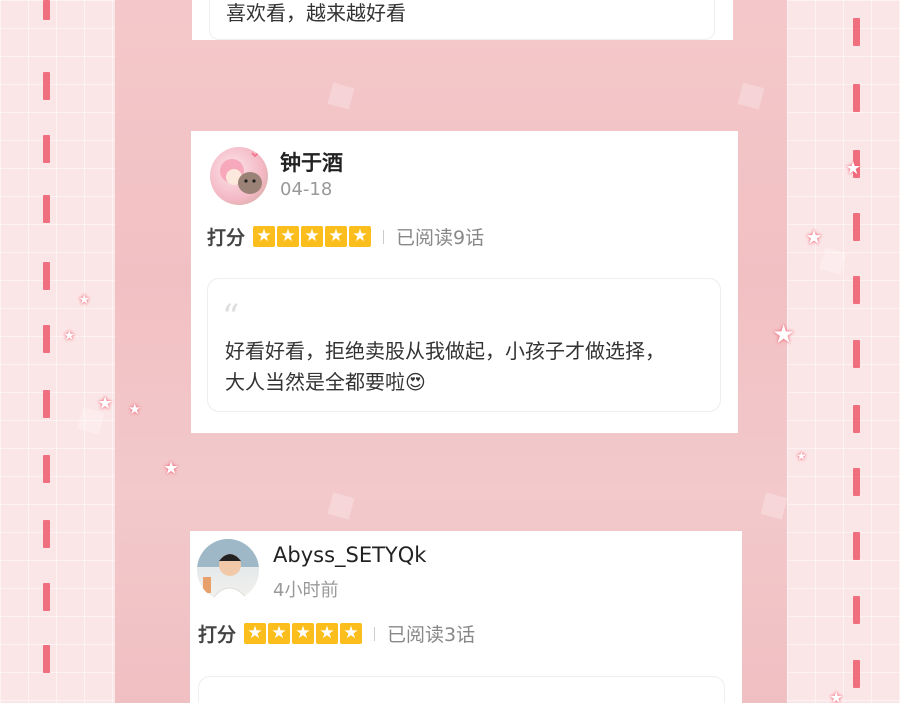 This screenshot has width=900, height=703. What do you see at coordinates (325, 382) in the screenshot?
I see `comment-text-line: 大人当然是全都要啦😍` at bounding box center [325, 382].